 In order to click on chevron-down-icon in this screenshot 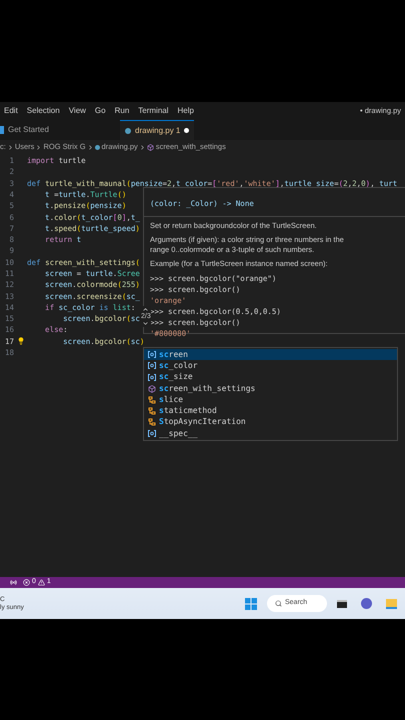, I will do `click(146, 323)`.